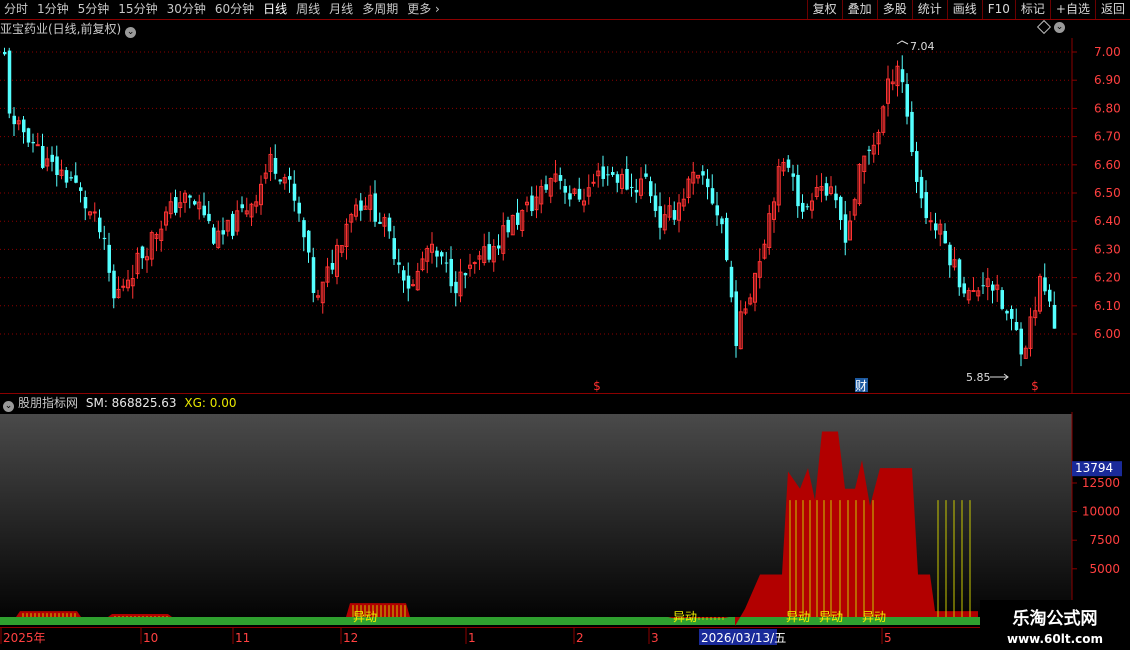 This screenshot has width=1130, height=650. I want to click on period-tab: 月线, so click(341, 9).